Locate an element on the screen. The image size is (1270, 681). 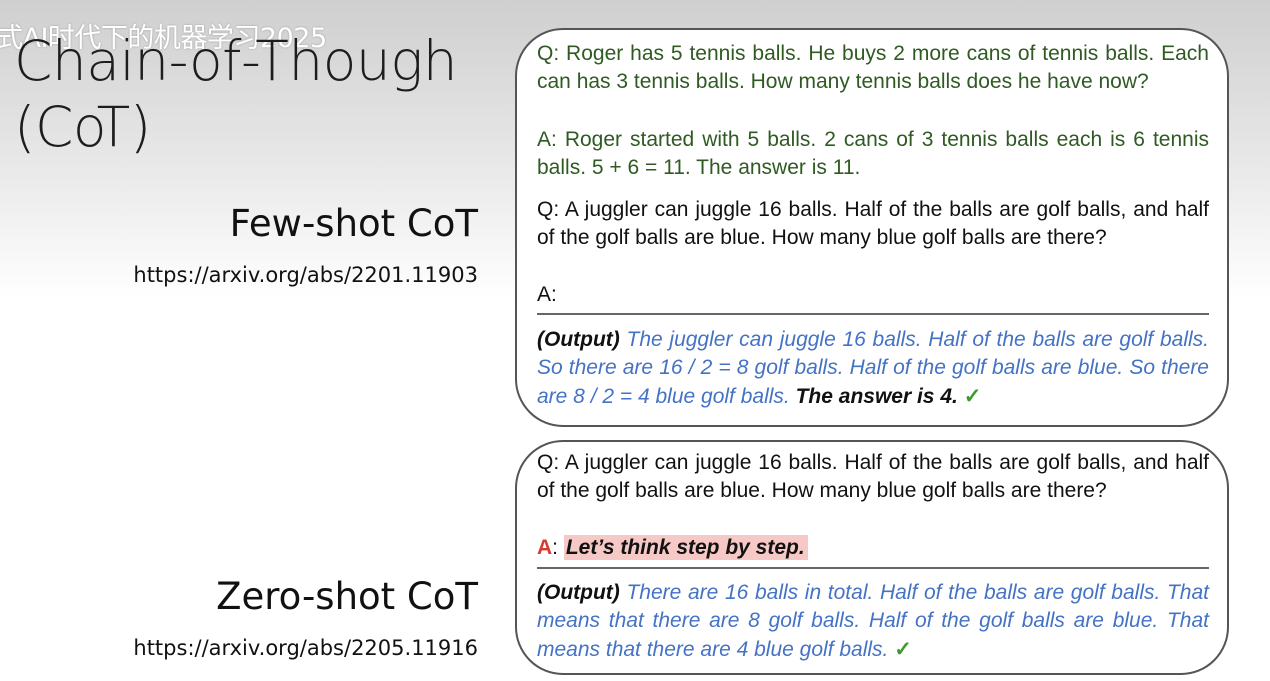
zero-shot-answer-prompt: A: Let’s think step by step. is located at coordinates (873, 548).